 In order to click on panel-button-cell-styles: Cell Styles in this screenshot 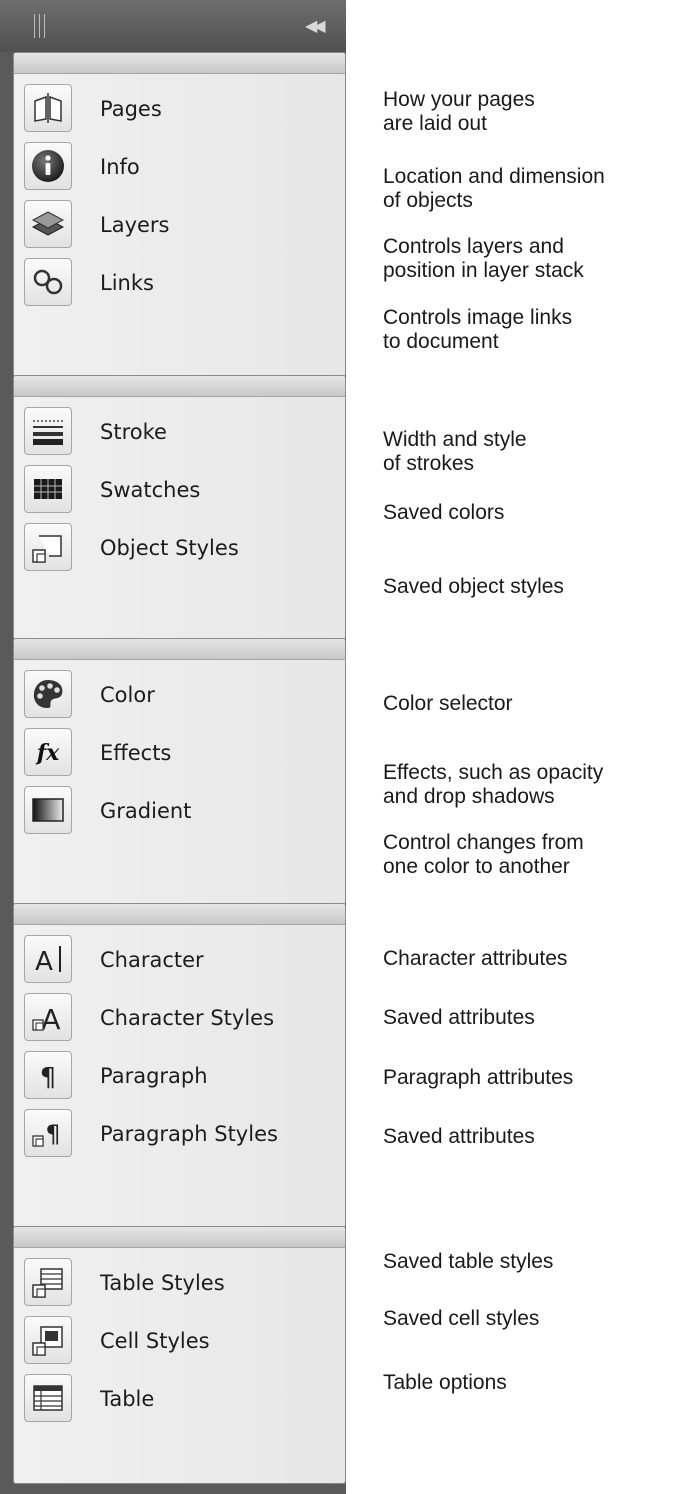, I will do `click(179, 1341)`.